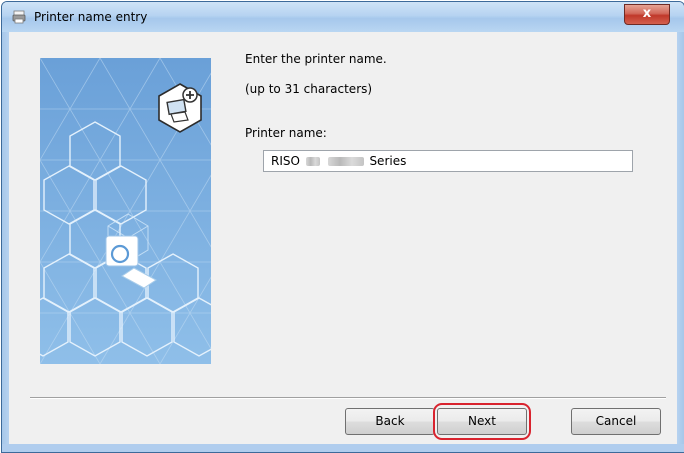  I want to click on close-button: x, so click(647, 14).